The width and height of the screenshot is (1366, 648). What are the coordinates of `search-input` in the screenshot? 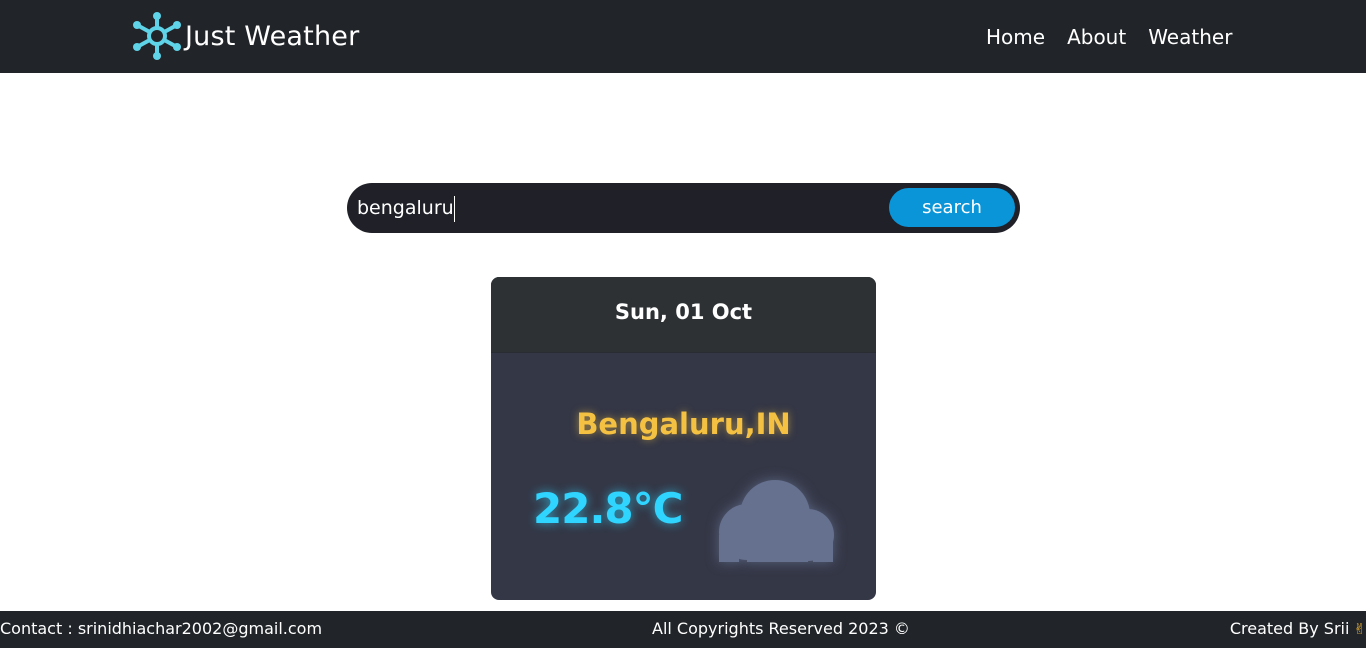 It's located at (617, 208).